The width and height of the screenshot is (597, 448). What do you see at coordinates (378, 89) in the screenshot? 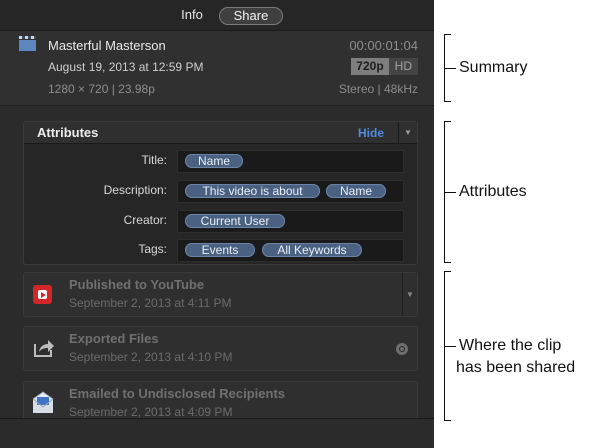
I see `clip-audio: Stereo | 48kHz` at bounding box center [378, 89].